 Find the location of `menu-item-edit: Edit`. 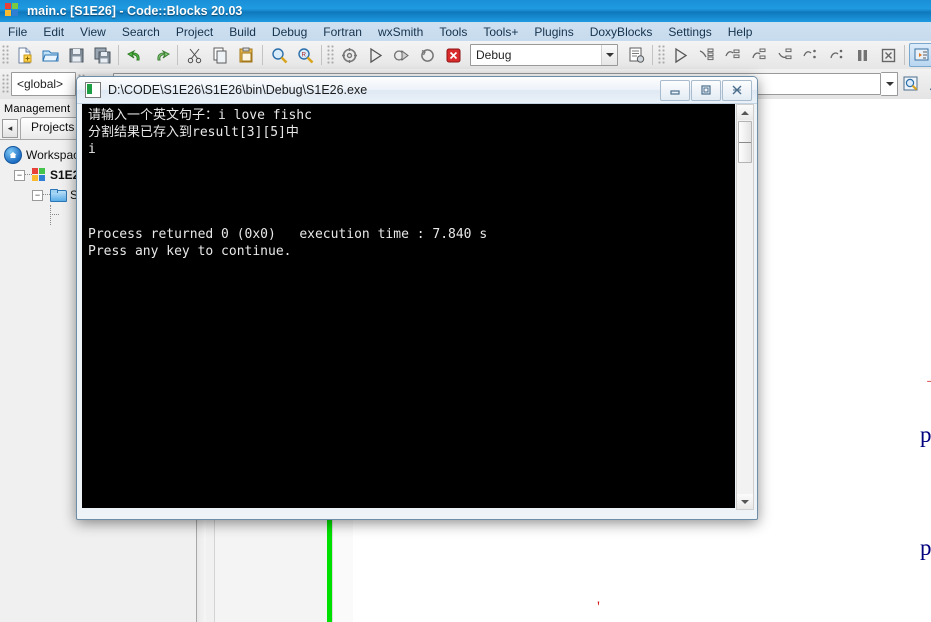

menu-item-edit: Edit is located at coordinates (53, 32).